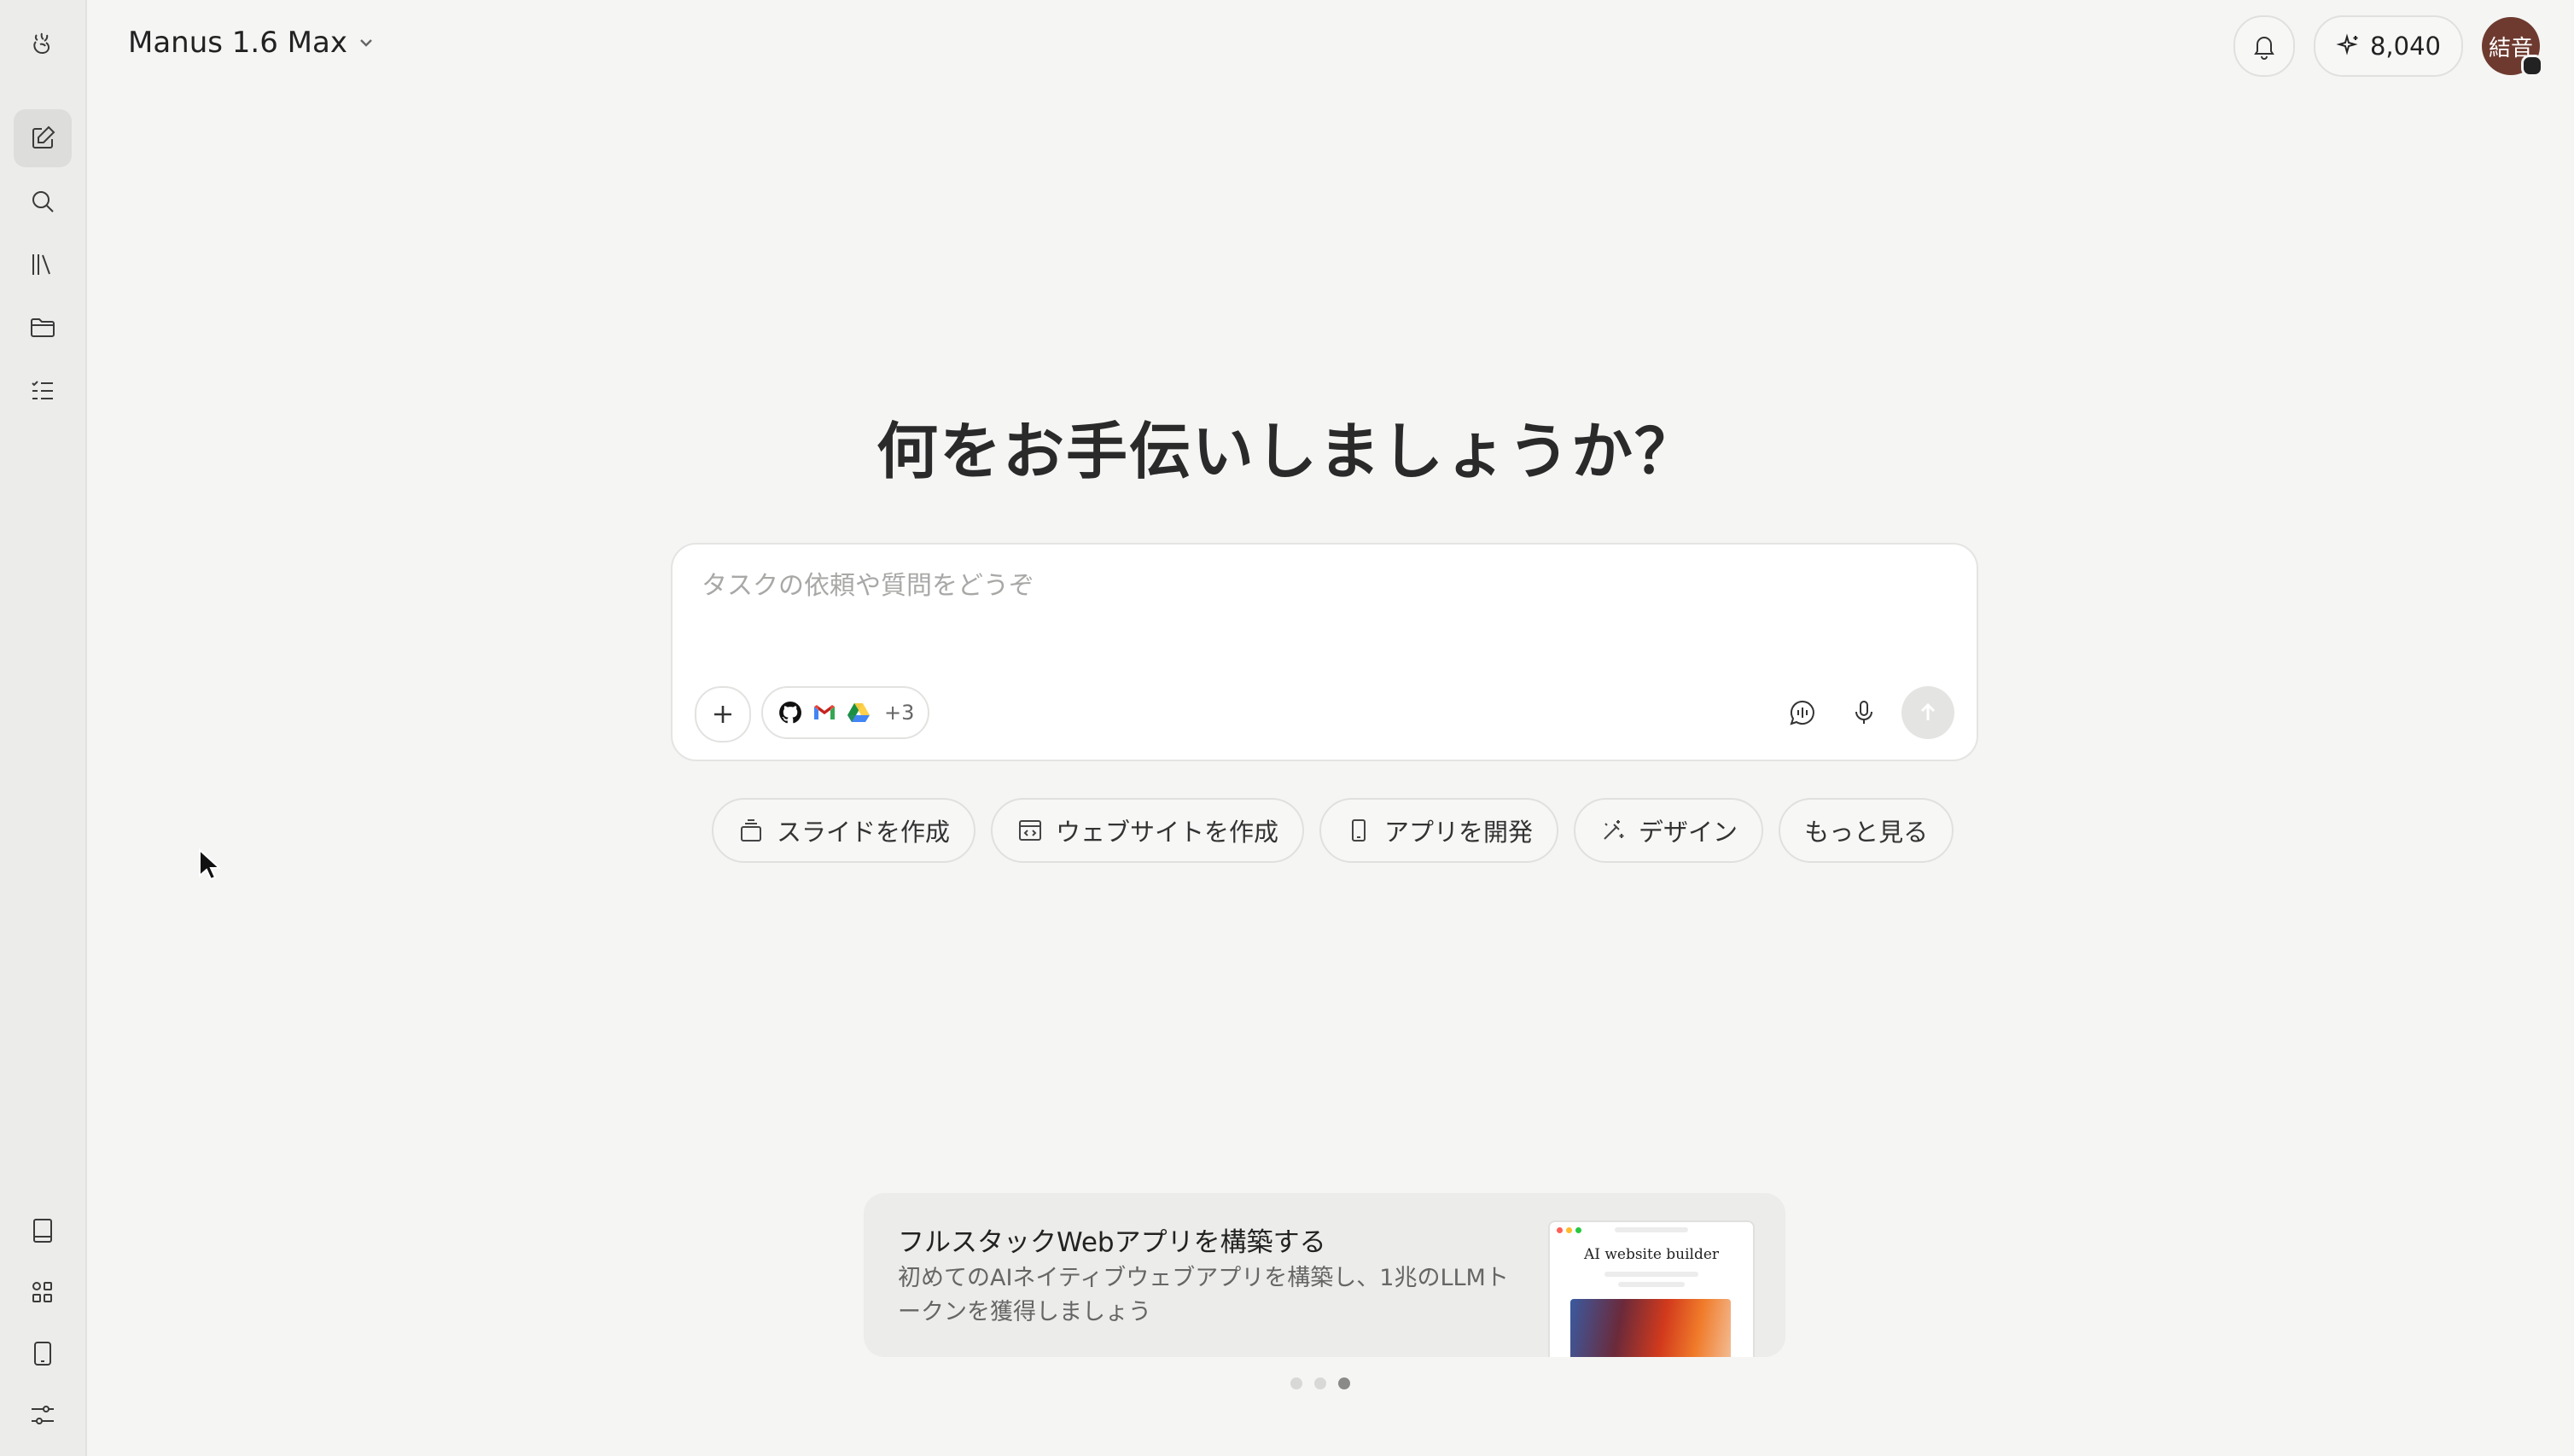  Describe the element at coordinates (1688, 832) in the screenshot. I see `chip-label: デザイン` at that location.